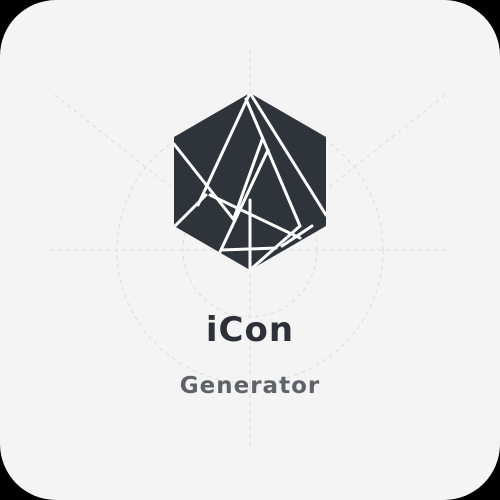  I want to click on app-title: iCon, so click(250, 330).